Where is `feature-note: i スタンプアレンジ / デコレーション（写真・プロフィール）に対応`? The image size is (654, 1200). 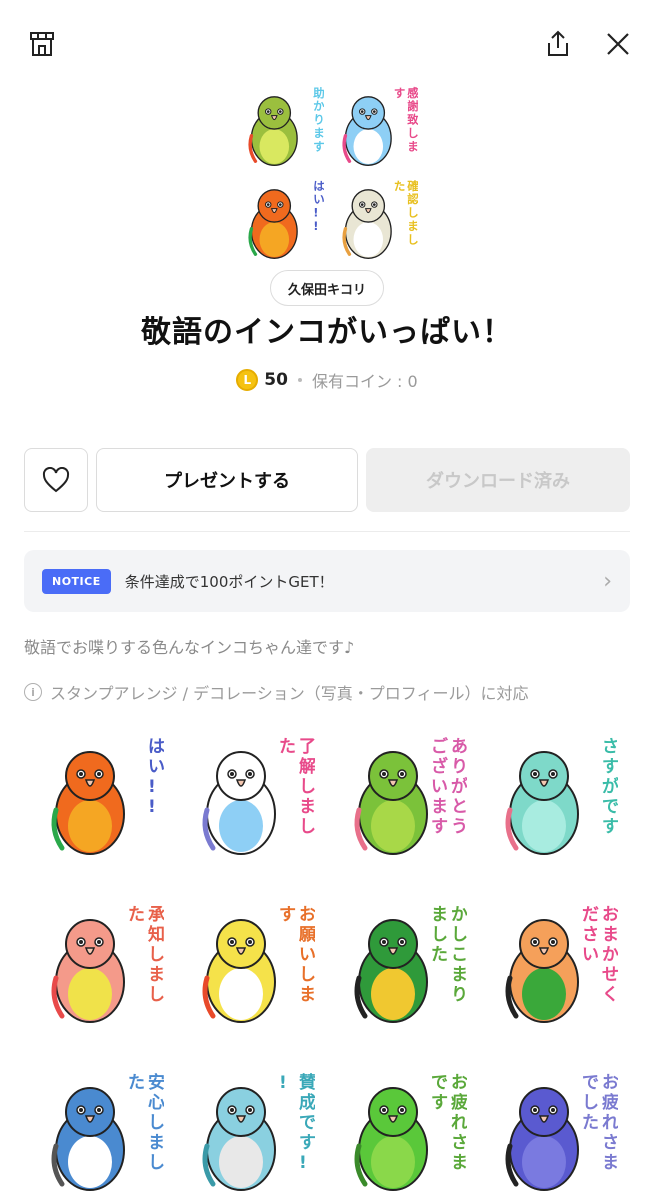
feature-note: i スタンプアレンジ / デコレーション（写真・プロフィール）に対応 is located at coordinates (276, 692).